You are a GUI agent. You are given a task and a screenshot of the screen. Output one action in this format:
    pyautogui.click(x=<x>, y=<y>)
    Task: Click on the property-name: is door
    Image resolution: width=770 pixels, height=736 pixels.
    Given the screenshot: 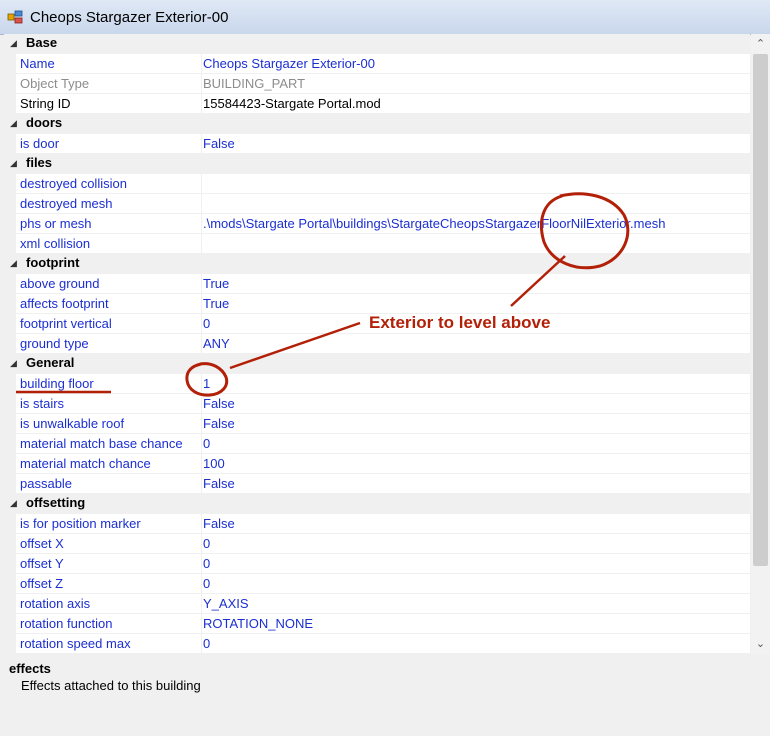 What is the action you would take?
    pyautogui.click(x=39, y=143)
    